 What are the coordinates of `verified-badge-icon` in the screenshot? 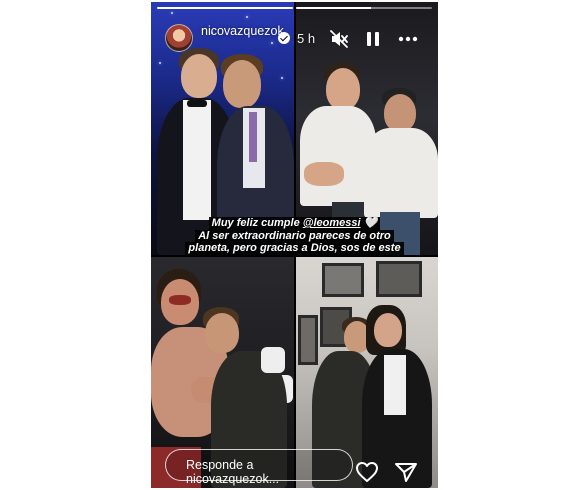 It's located at (284, 38).